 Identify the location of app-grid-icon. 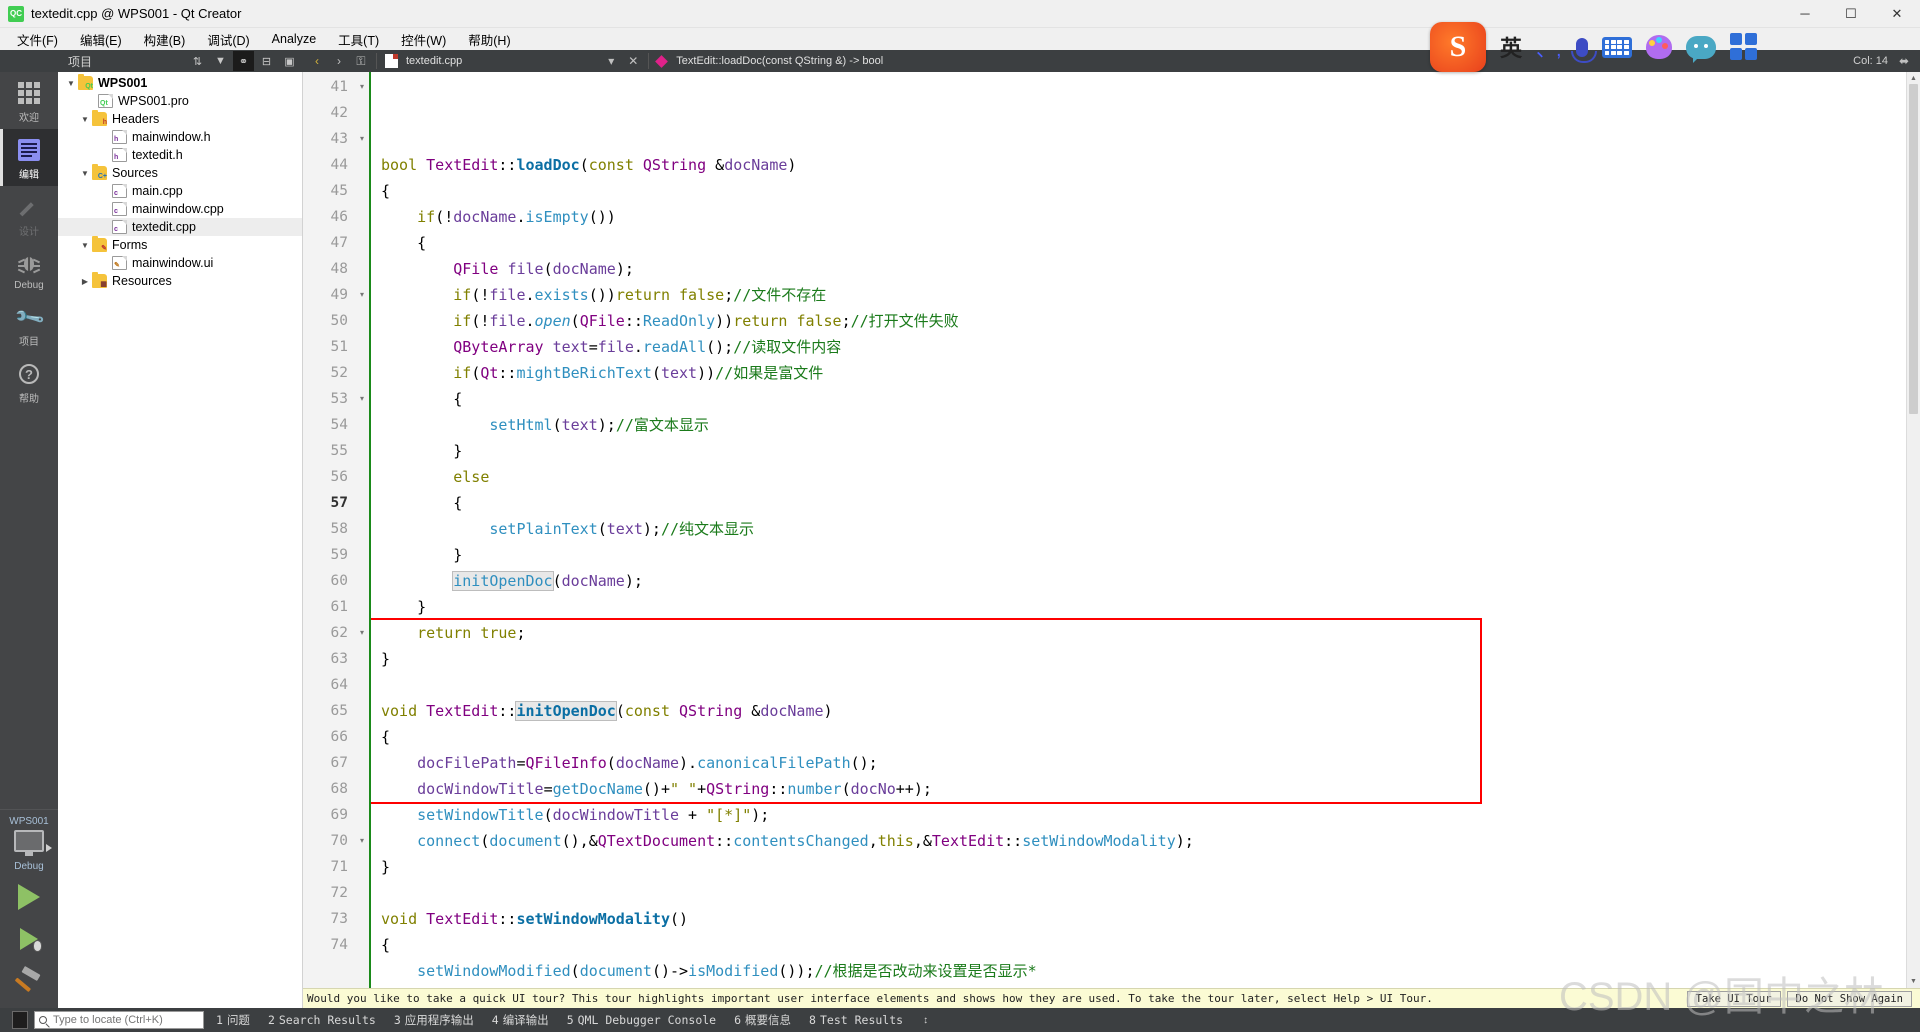
(1743, 47).